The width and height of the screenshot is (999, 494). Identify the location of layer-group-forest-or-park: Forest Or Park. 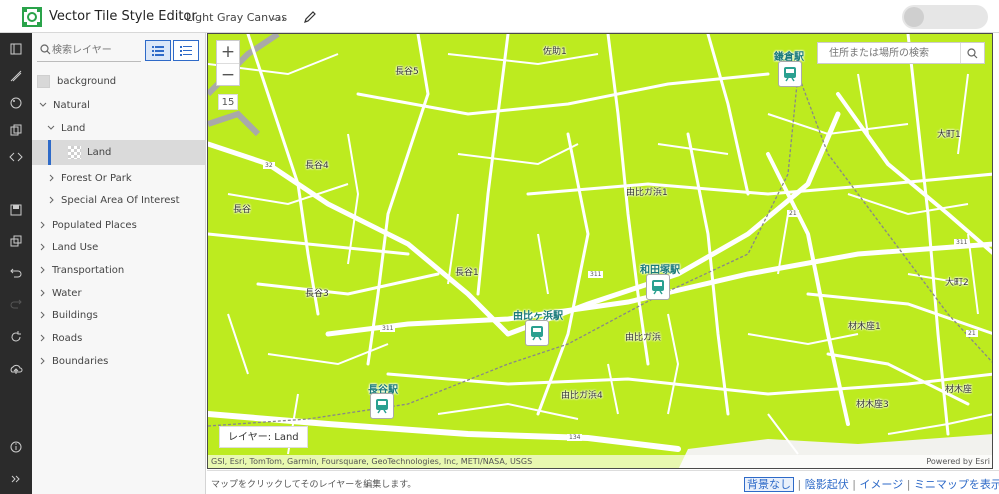
(118, 178).